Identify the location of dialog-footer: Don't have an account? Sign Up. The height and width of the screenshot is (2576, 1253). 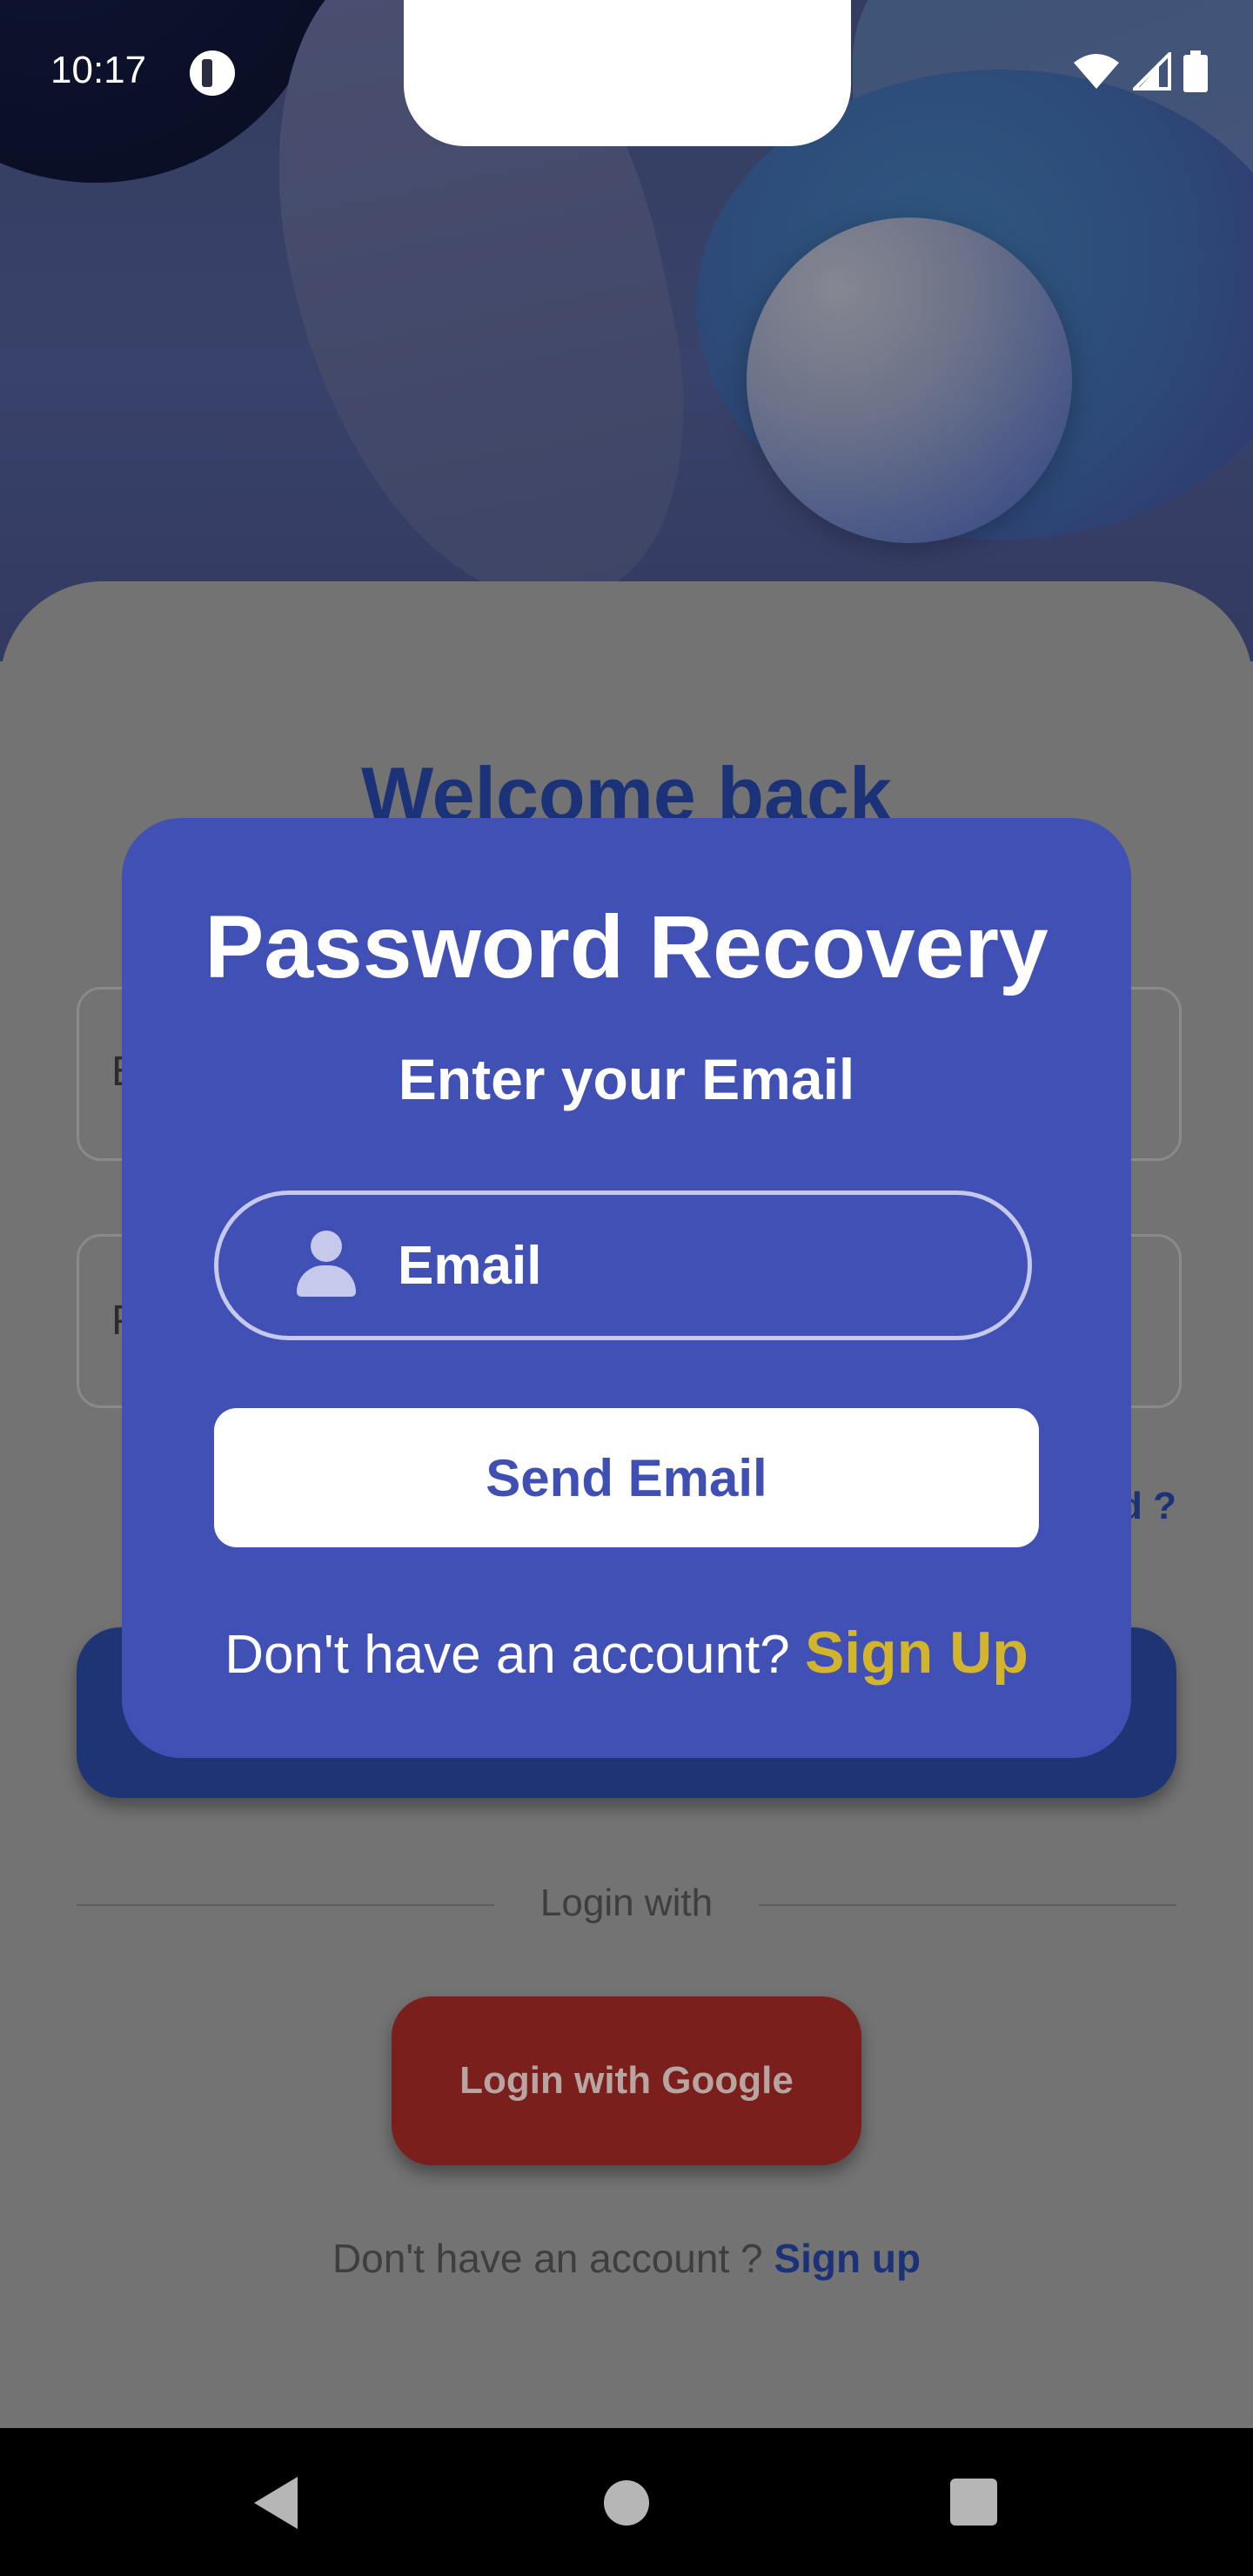
(626, 1653).